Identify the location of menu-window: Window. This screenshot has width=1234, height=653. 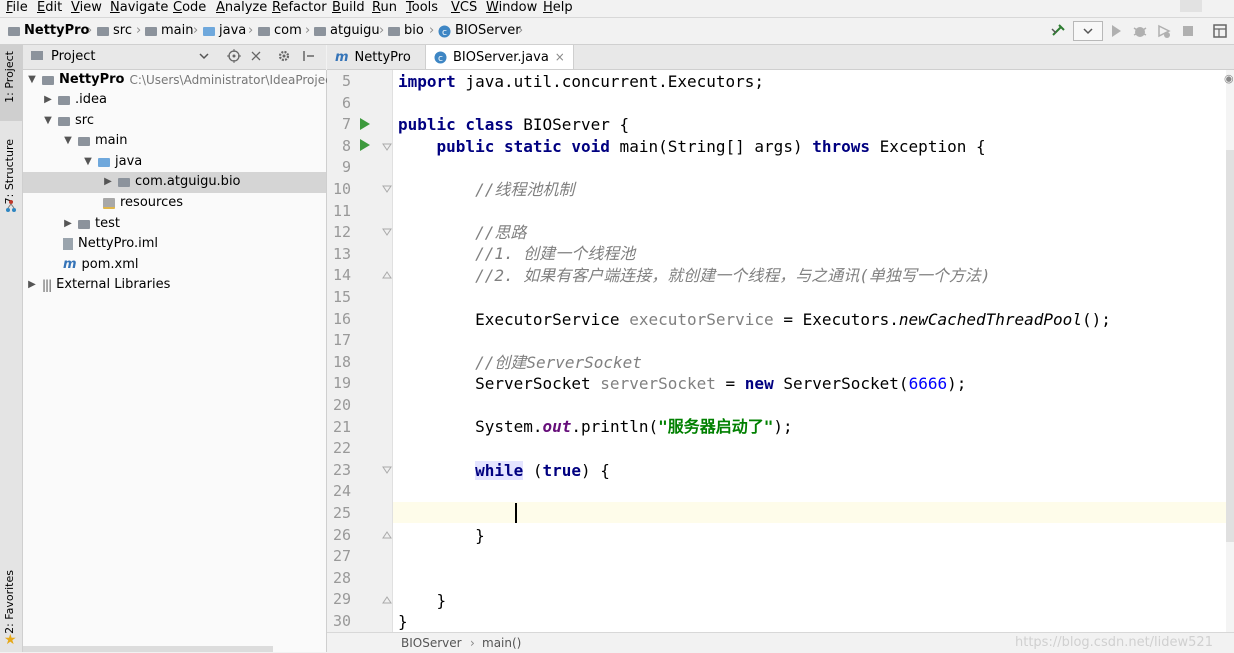
(511, 8).